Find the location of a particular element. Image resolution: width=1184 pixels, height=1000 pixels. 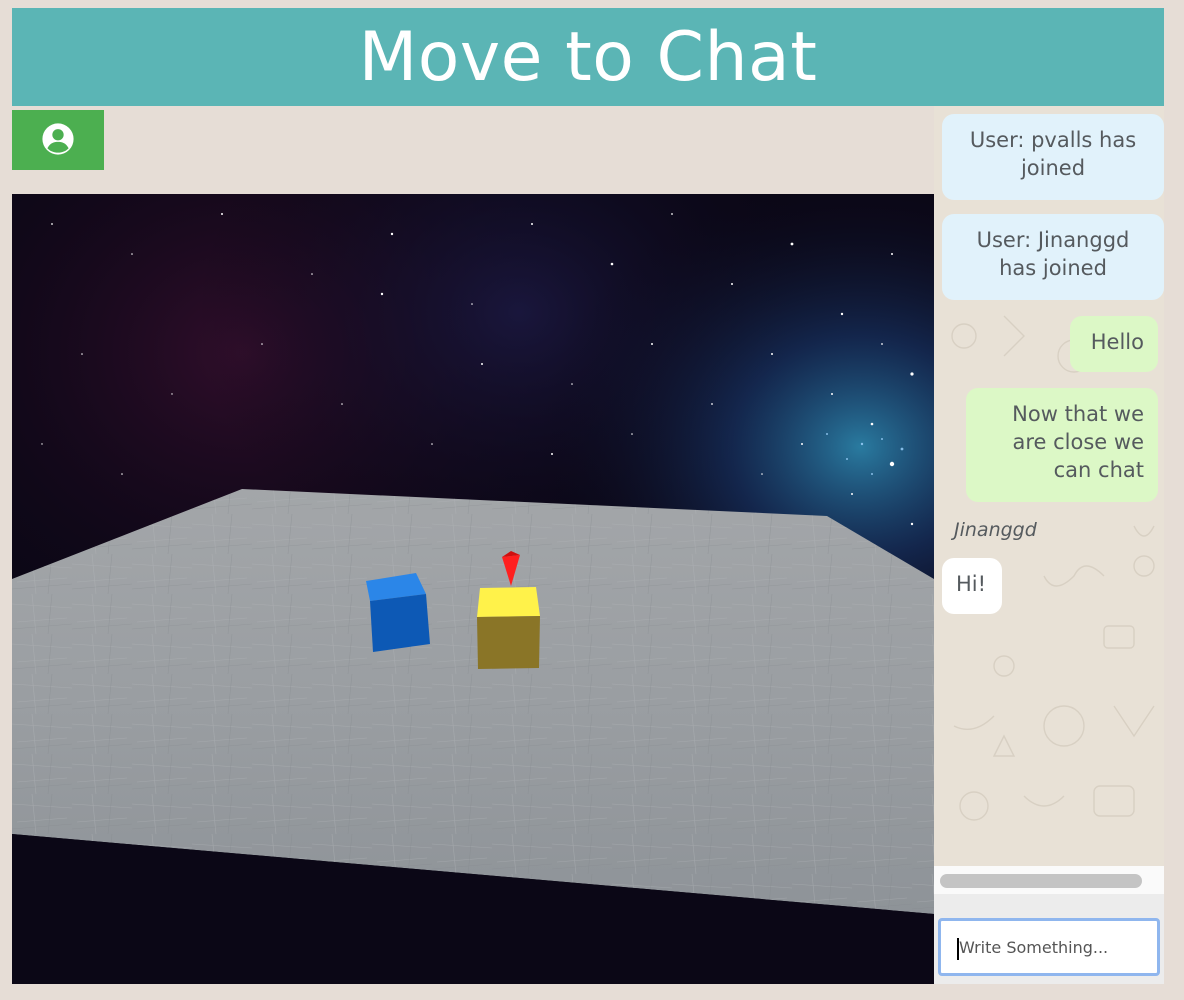

incoming-message: Hi! is located at coordinates (972, 586).